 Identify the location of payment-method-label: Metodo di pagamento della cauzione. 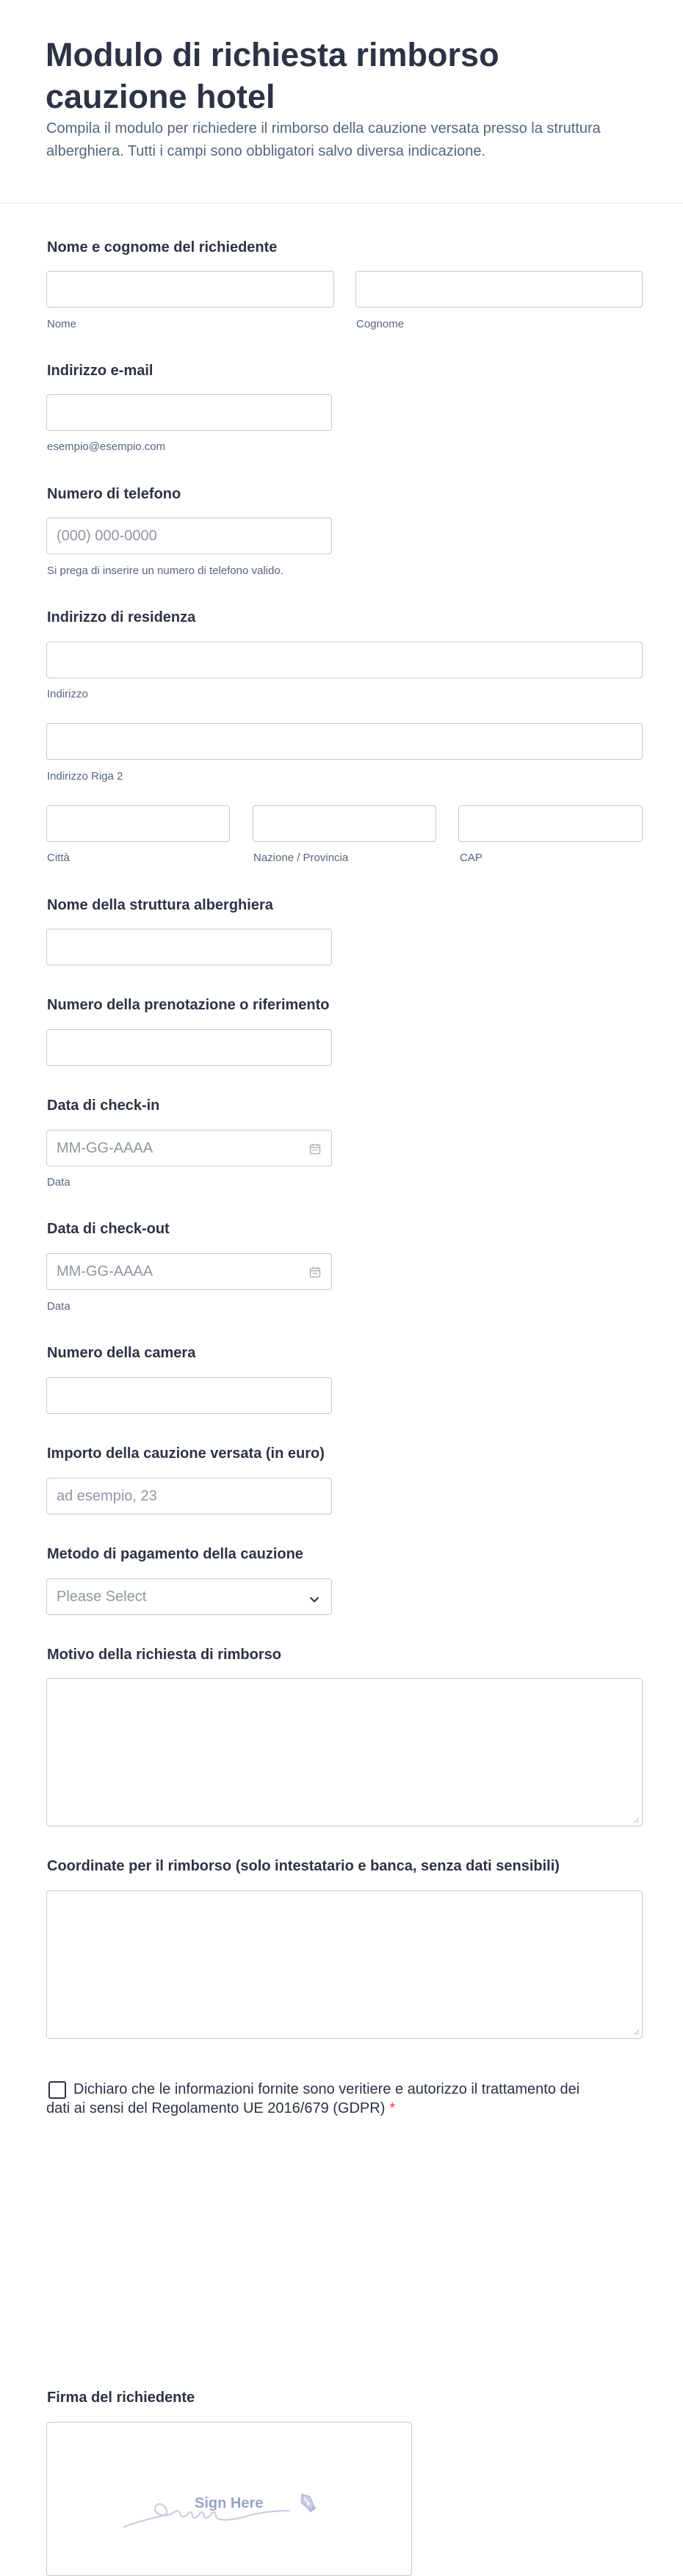
(175, 1554).